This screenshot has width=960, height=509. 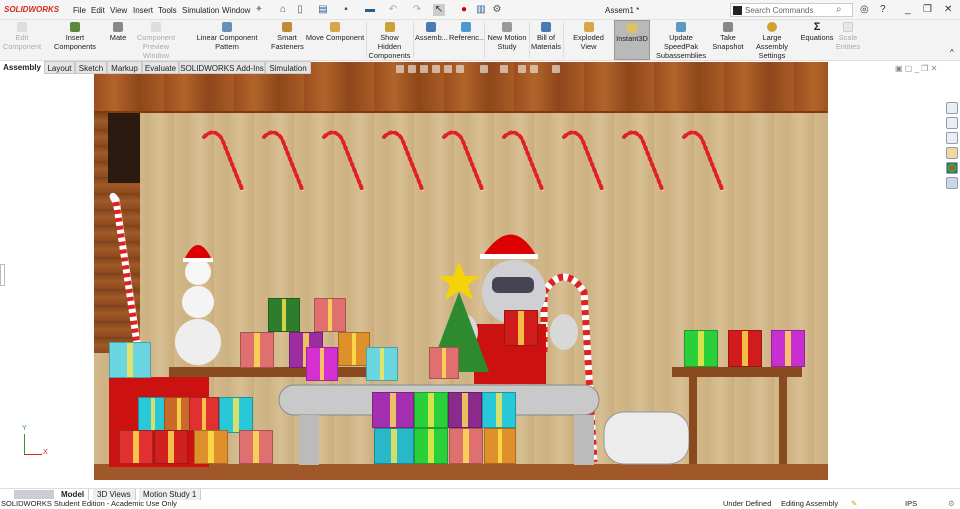 What do you see at coordinates (22, 27) in the screenshot?
I see `edit-component-icon` at bounding box center [22, 27].